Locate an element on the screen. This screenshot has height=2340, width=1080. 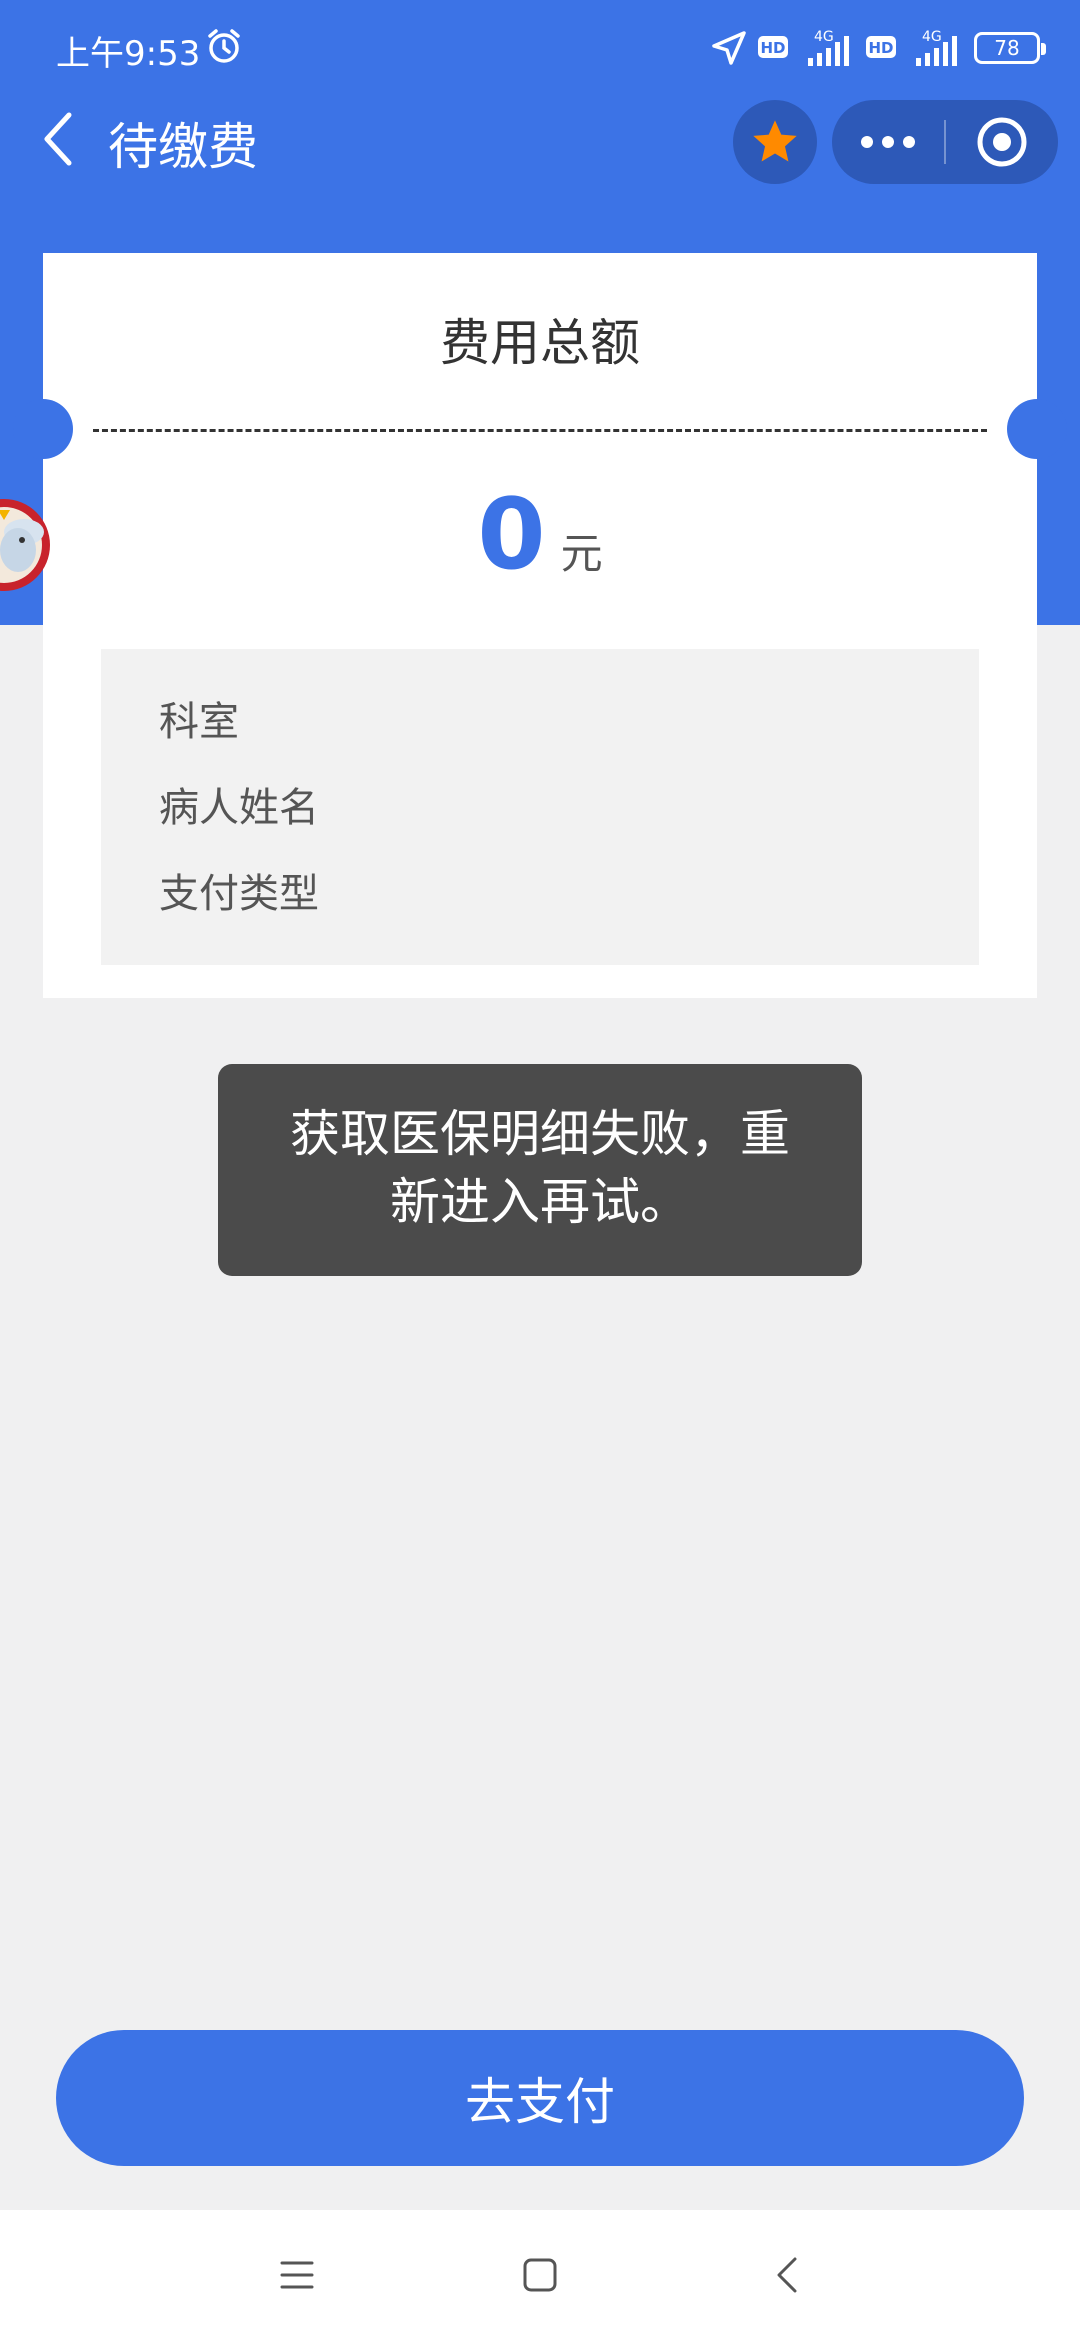
fee-amount: 0 元 is located at coordinates (540, 535).